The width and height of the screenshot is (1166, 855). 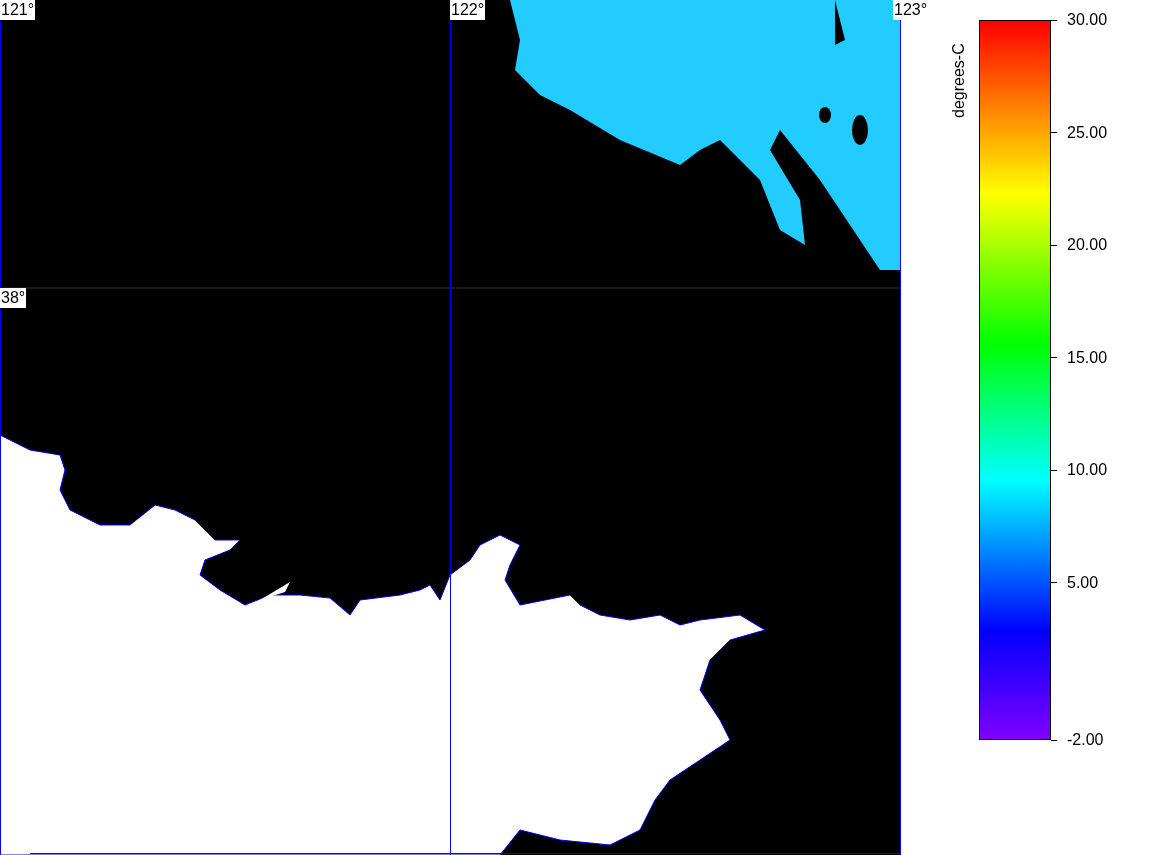 I want to click on longitude-label: 123°, so click(x=911, y=10).